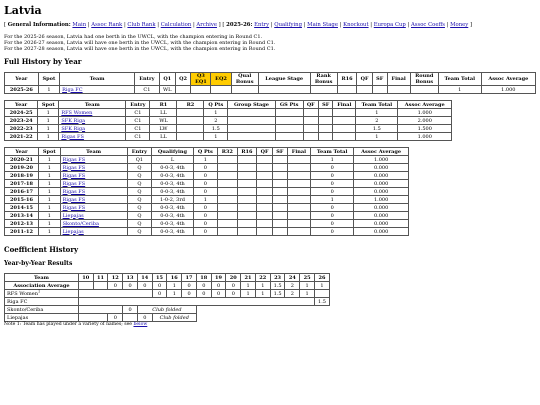 The image size is (540, 405). I want to click on nav-link-entry: Entry, so click(261, 25).